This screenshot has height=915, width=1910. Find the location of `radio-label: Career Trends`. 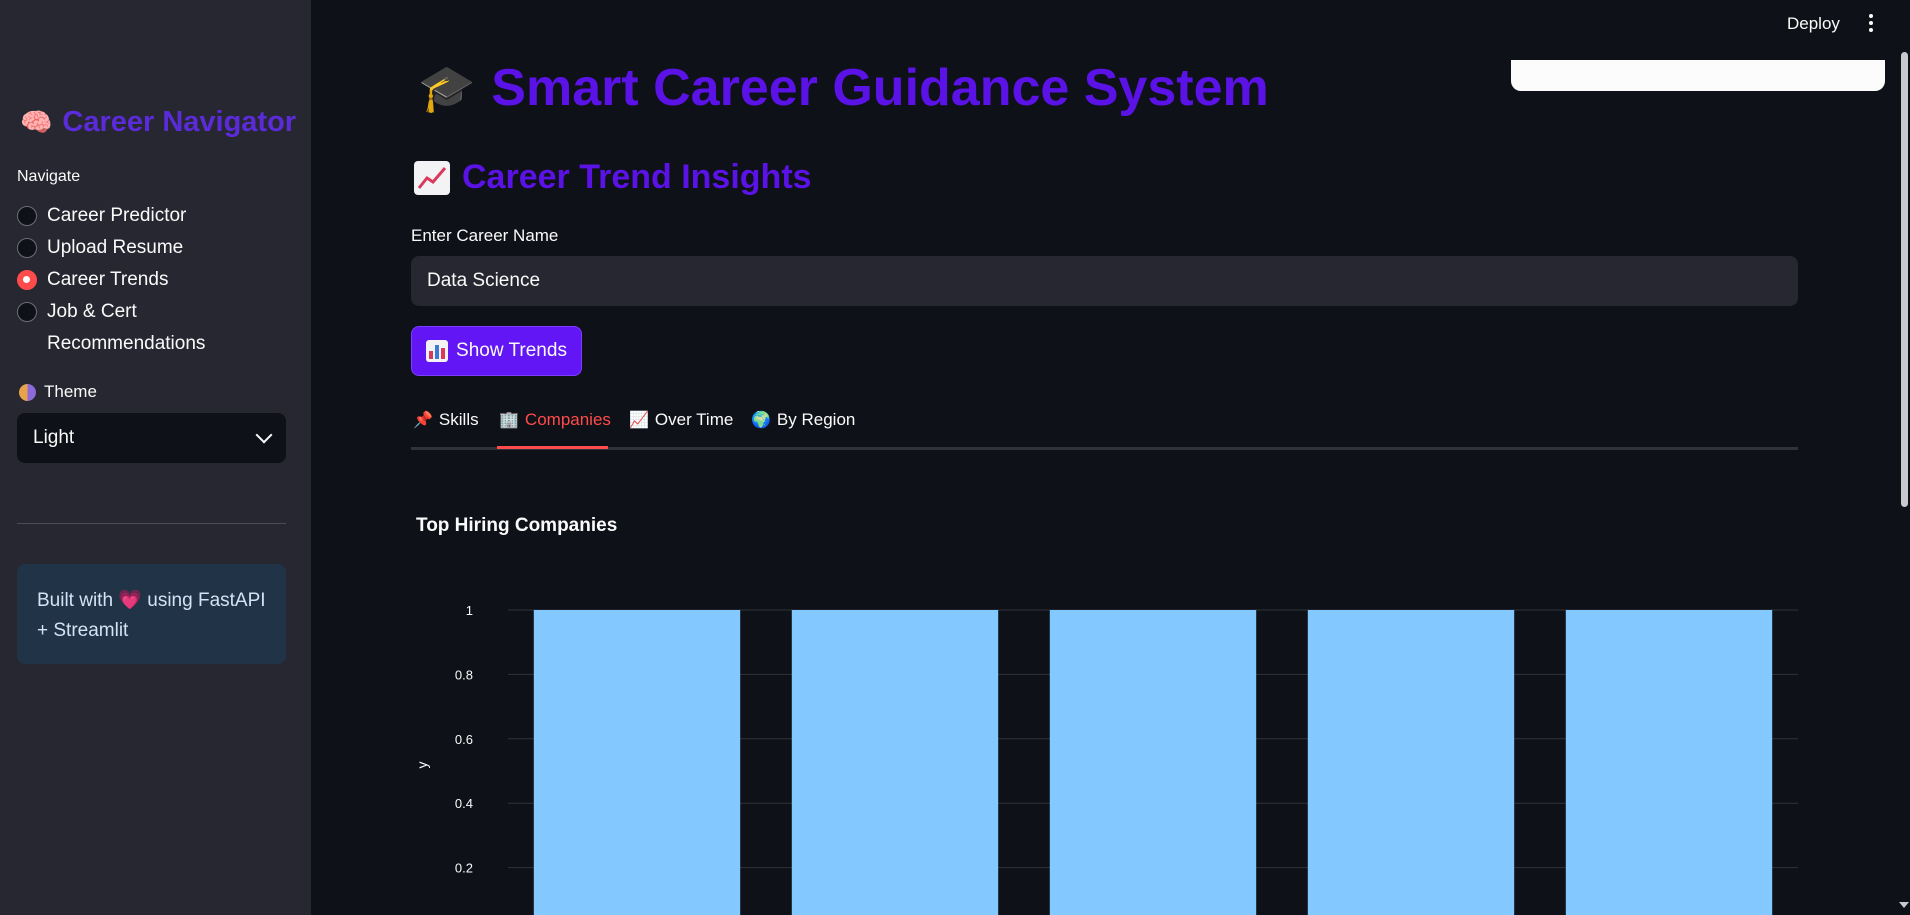

radio-label: Career Trends is located at coordinates (108, 279).